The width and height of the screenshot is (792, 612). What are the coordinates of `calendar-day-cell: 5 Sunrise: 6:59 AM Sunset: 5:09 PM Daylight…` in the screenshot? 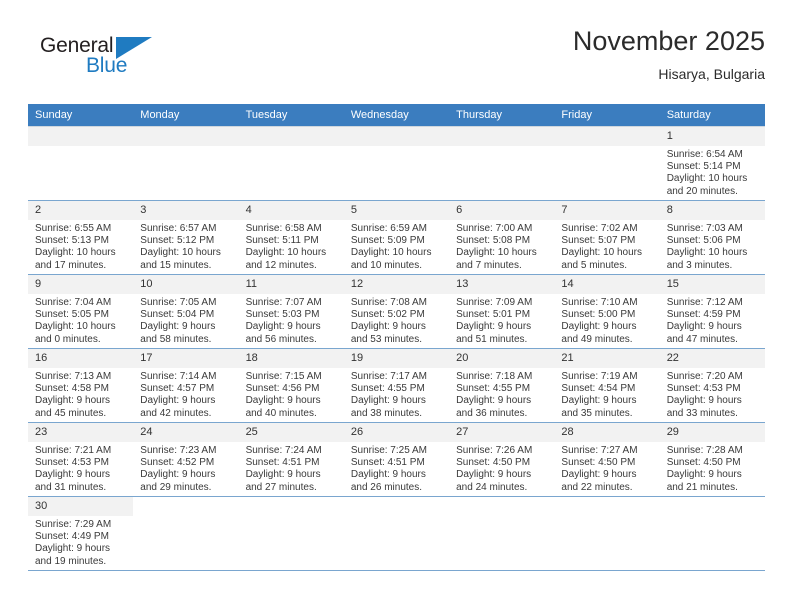 It's located at (396, 237).